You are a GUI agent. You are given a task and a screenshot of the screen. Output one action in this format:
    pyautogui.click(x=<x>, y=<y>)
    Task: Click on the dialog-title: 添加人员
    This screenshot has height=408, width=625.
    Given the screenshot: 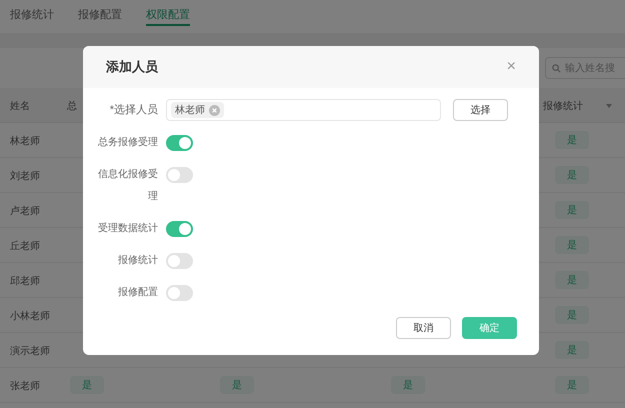 What is the action you would take?
    pyautogui.click(x=132, y=67)
    